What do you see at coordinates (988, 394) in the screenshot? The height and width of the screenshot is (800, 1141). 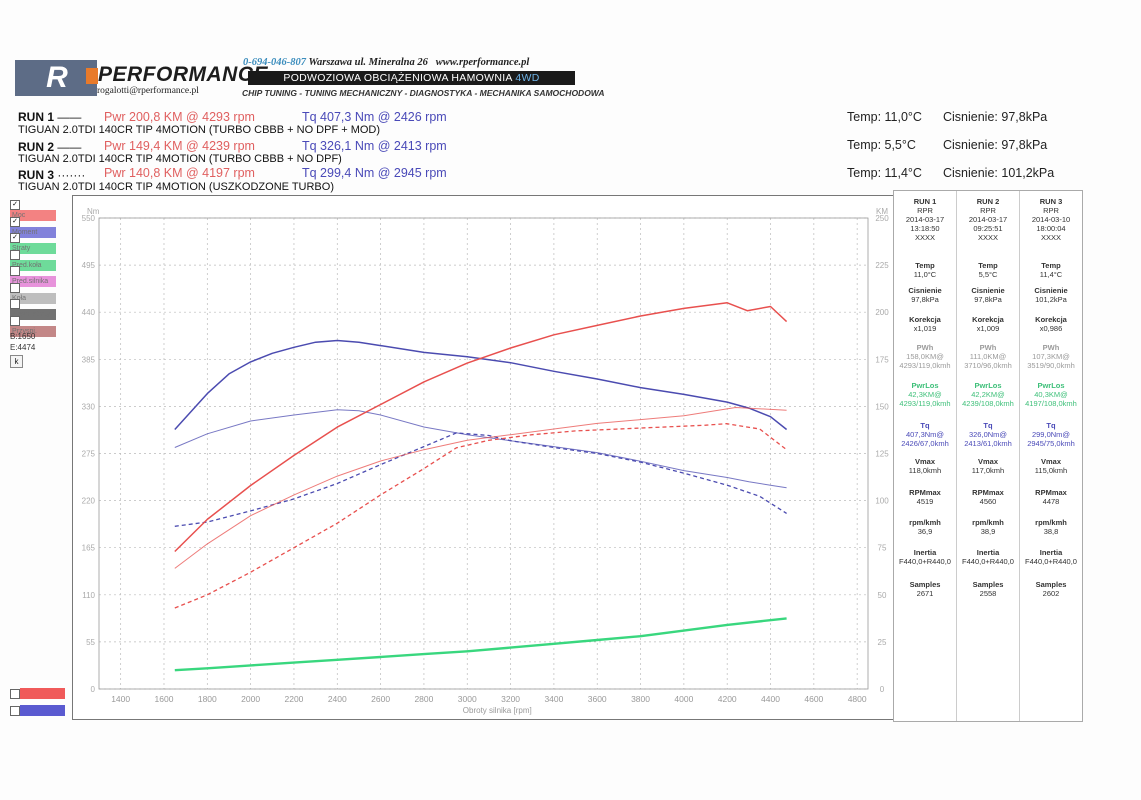 I see `table-pwrlos: PwrLos 42,2KM@ 4239/108,0kmh` at bounding box center [988, 394].